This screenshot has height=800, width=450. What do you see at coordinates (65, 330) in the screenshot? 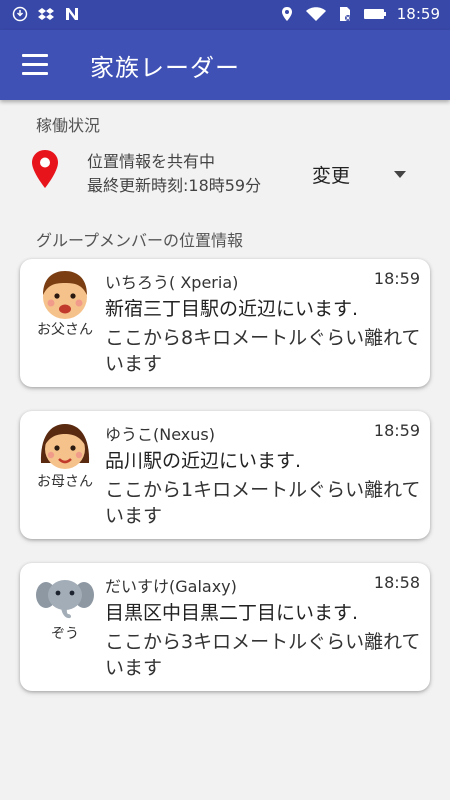
I see `avatar-label: お父さん` at bounding box center [65, 330].